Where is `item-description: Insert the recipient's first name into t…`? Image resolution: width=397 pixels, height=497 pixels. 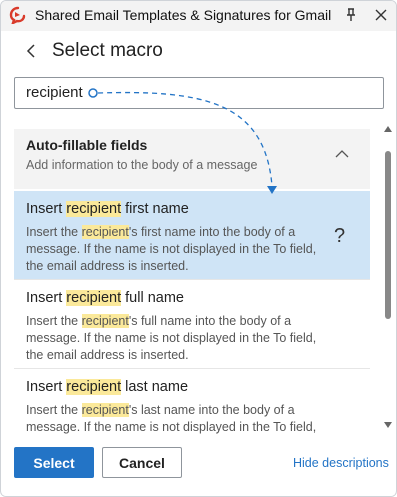 item-description: Insert the recipient's first name into t… is located at coordinates (171, 249).